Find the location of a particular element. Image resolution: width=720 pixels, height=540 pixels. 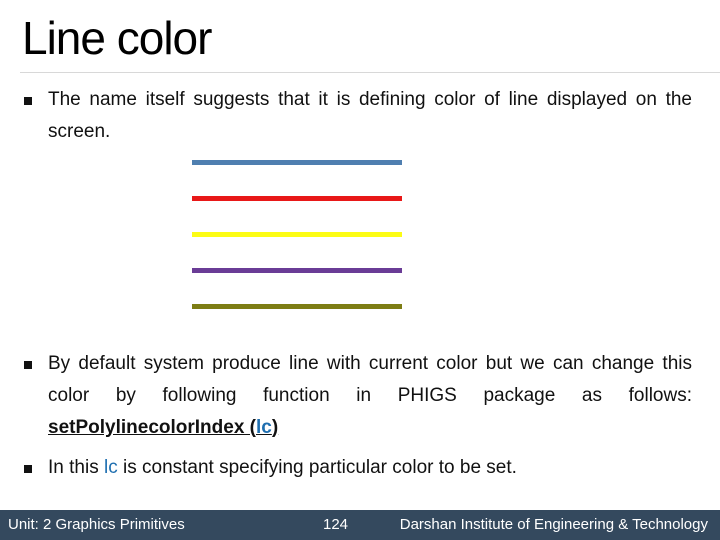

bullet-text-start: In this is located at coordinates (76, 467).